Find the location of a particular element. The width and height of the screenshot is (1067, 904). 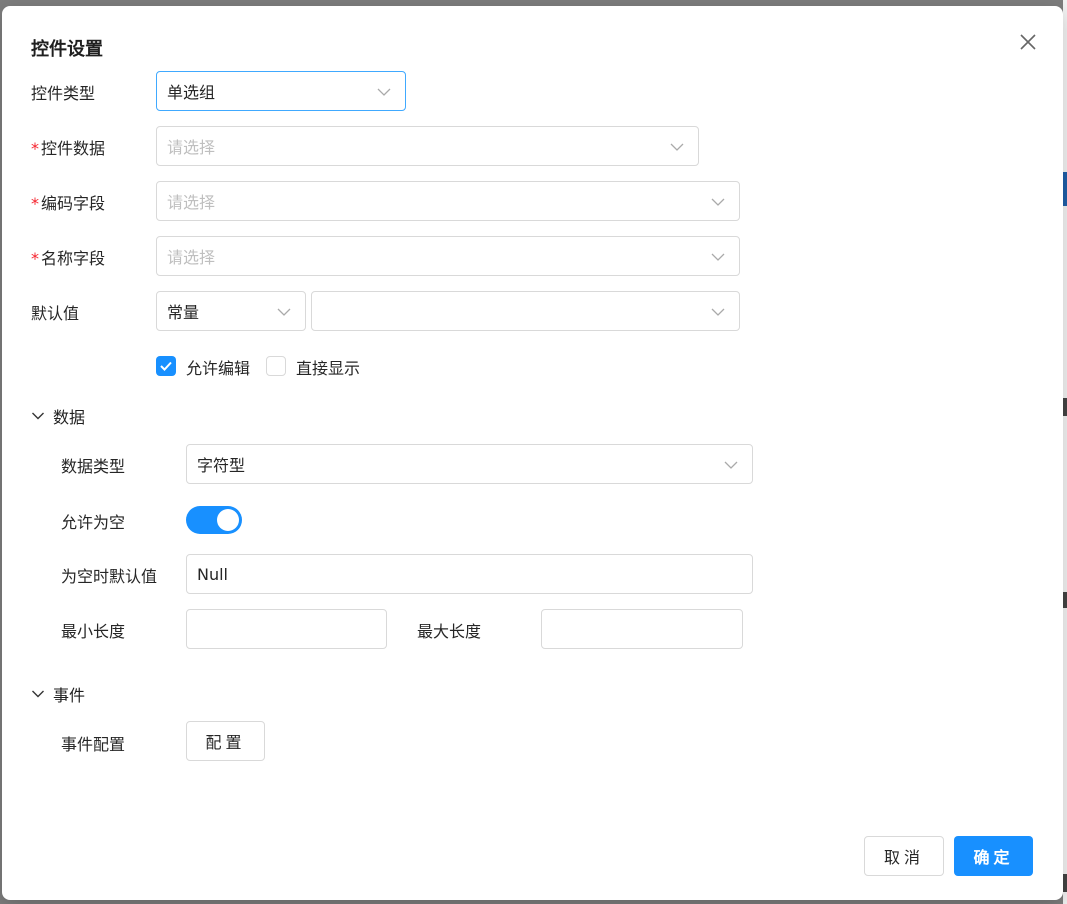

allow-edit-label: 允许编辑 is located at coordinates (218, 367).